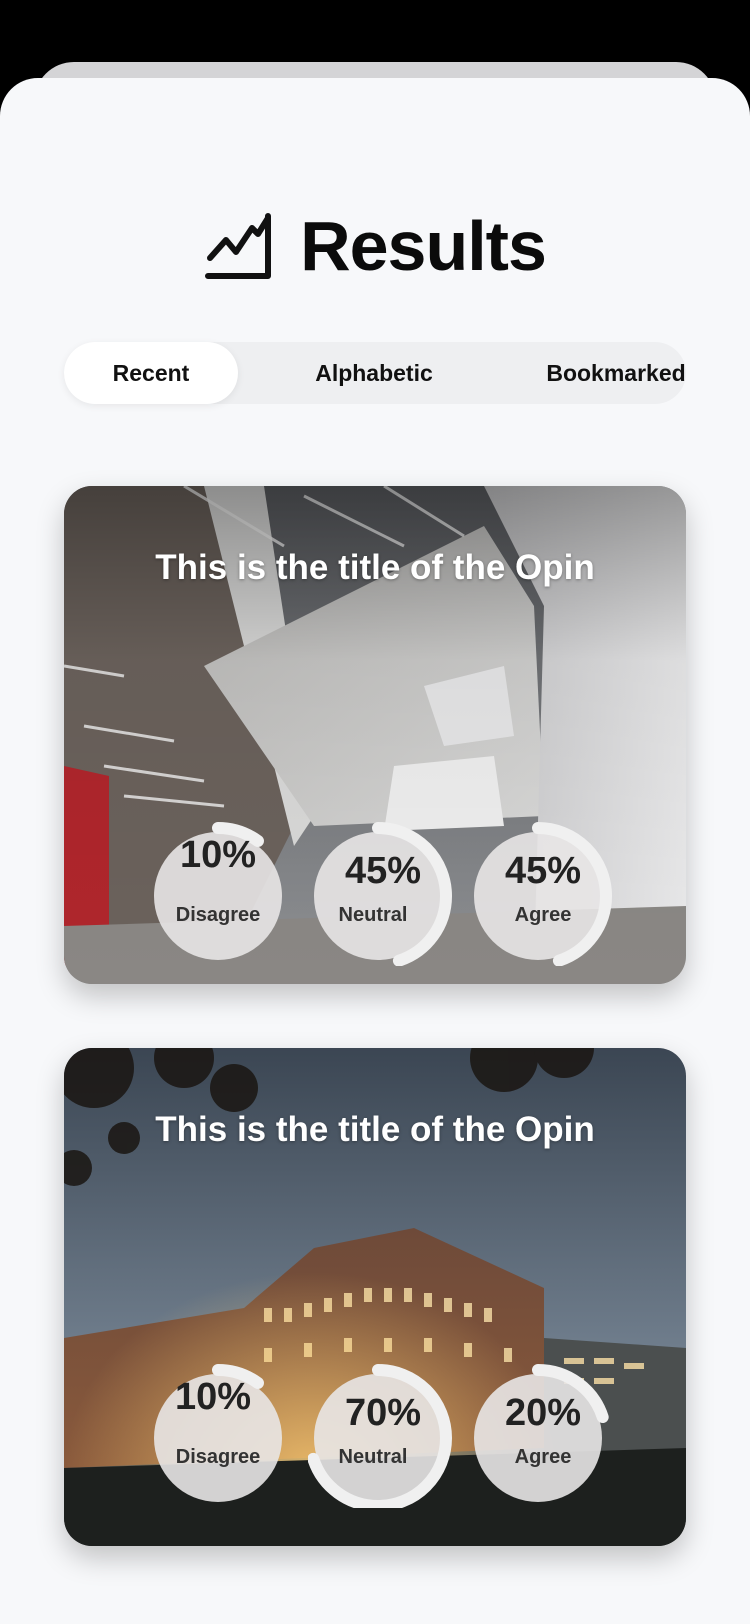 This screenshot has width=750, height=1624. I want to click on chart-trend-icon, so click(238, 246).